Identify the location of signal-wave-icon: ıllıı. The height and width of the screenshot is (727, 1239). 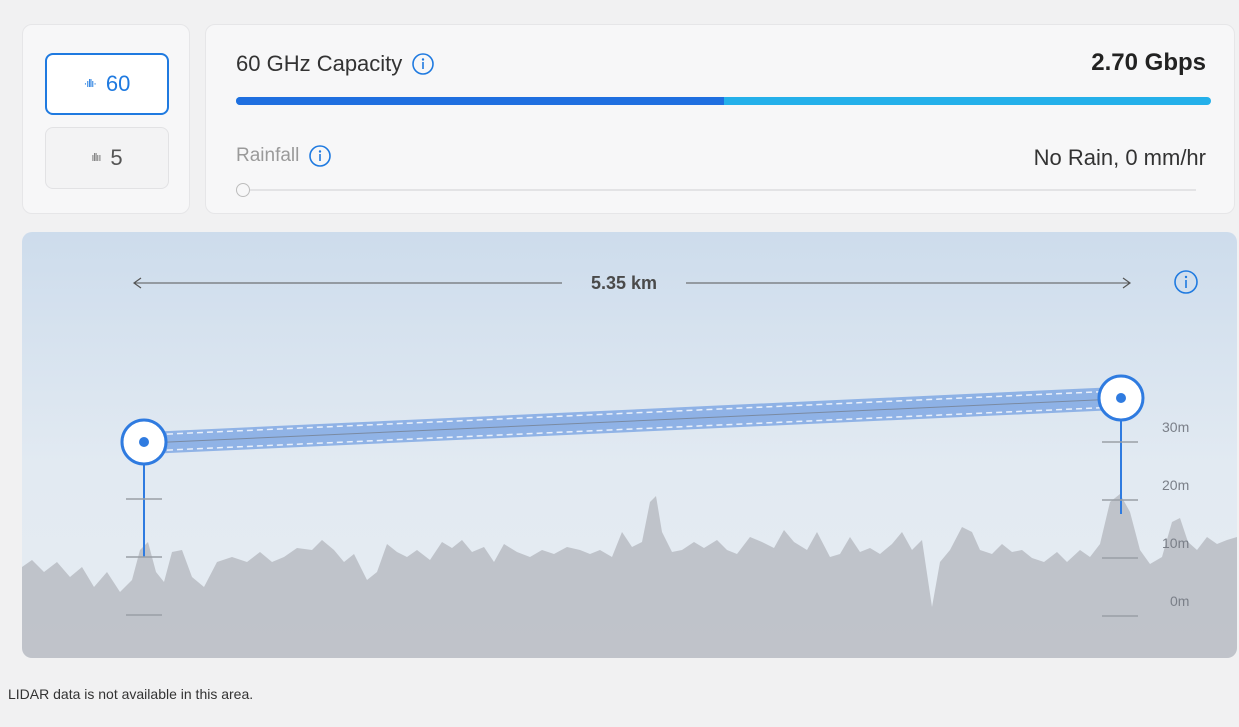
(96, 158).